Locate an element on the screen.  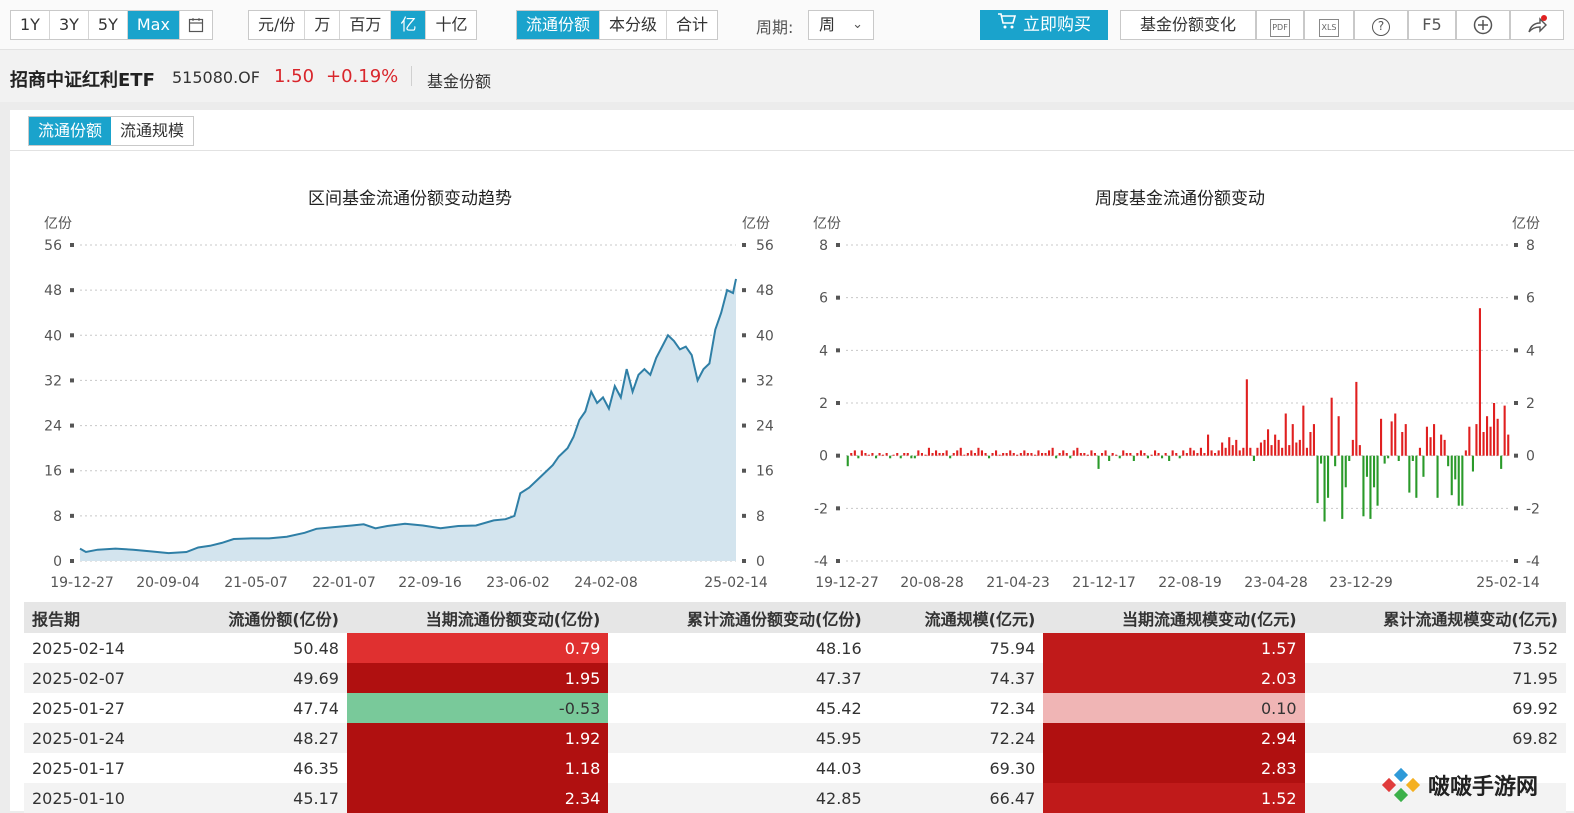
table-cell-shares: 45.17 is located at coordinates (260, 798).